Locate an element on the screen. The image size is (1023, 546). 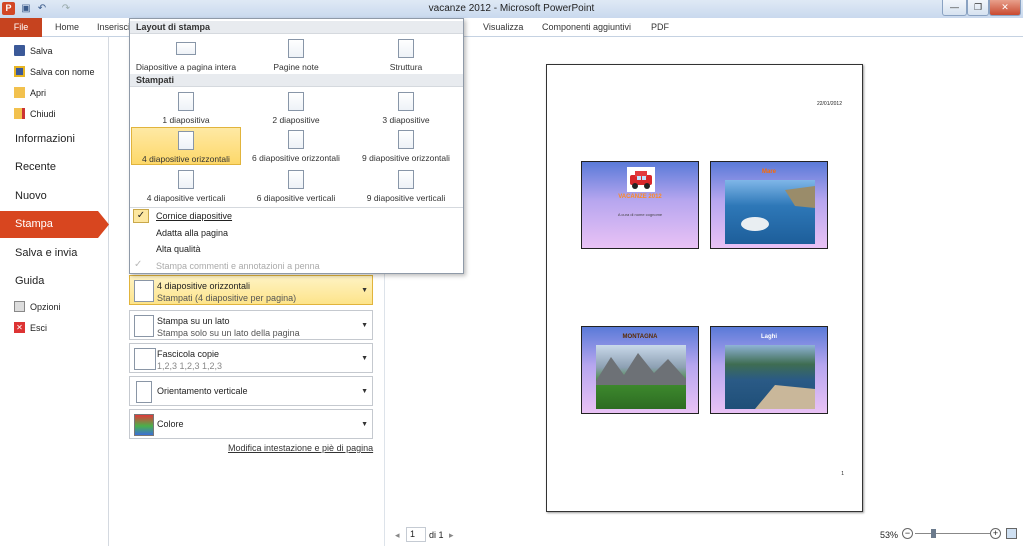
tab-recent: Recente is located at coordinates (35, 167).